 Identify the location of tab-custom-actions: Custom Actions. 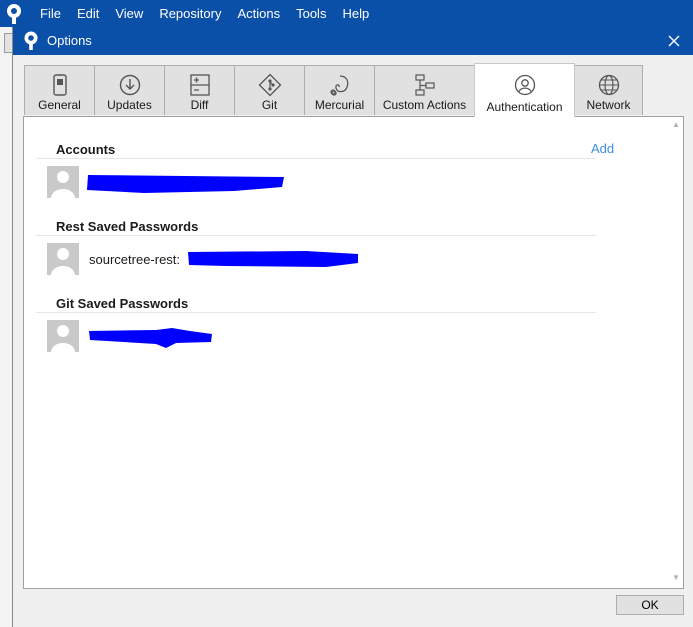
(424, 90).